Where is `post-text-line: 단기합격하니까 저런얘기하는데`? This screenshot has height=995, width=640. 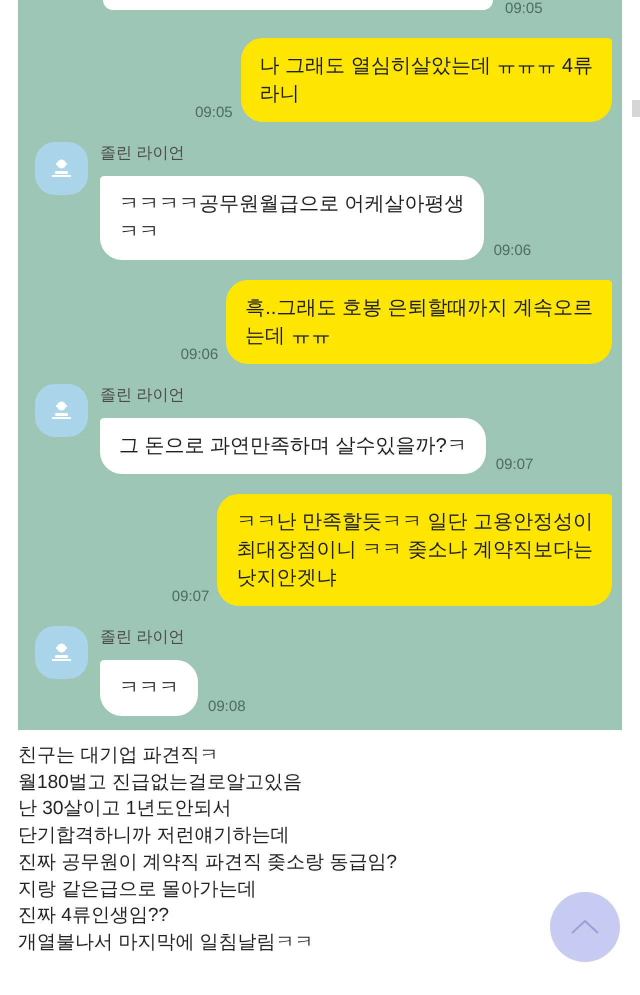
post-text-line: 단기합격하니까 저런얘기하는데 is located at coordinates (154, 836).